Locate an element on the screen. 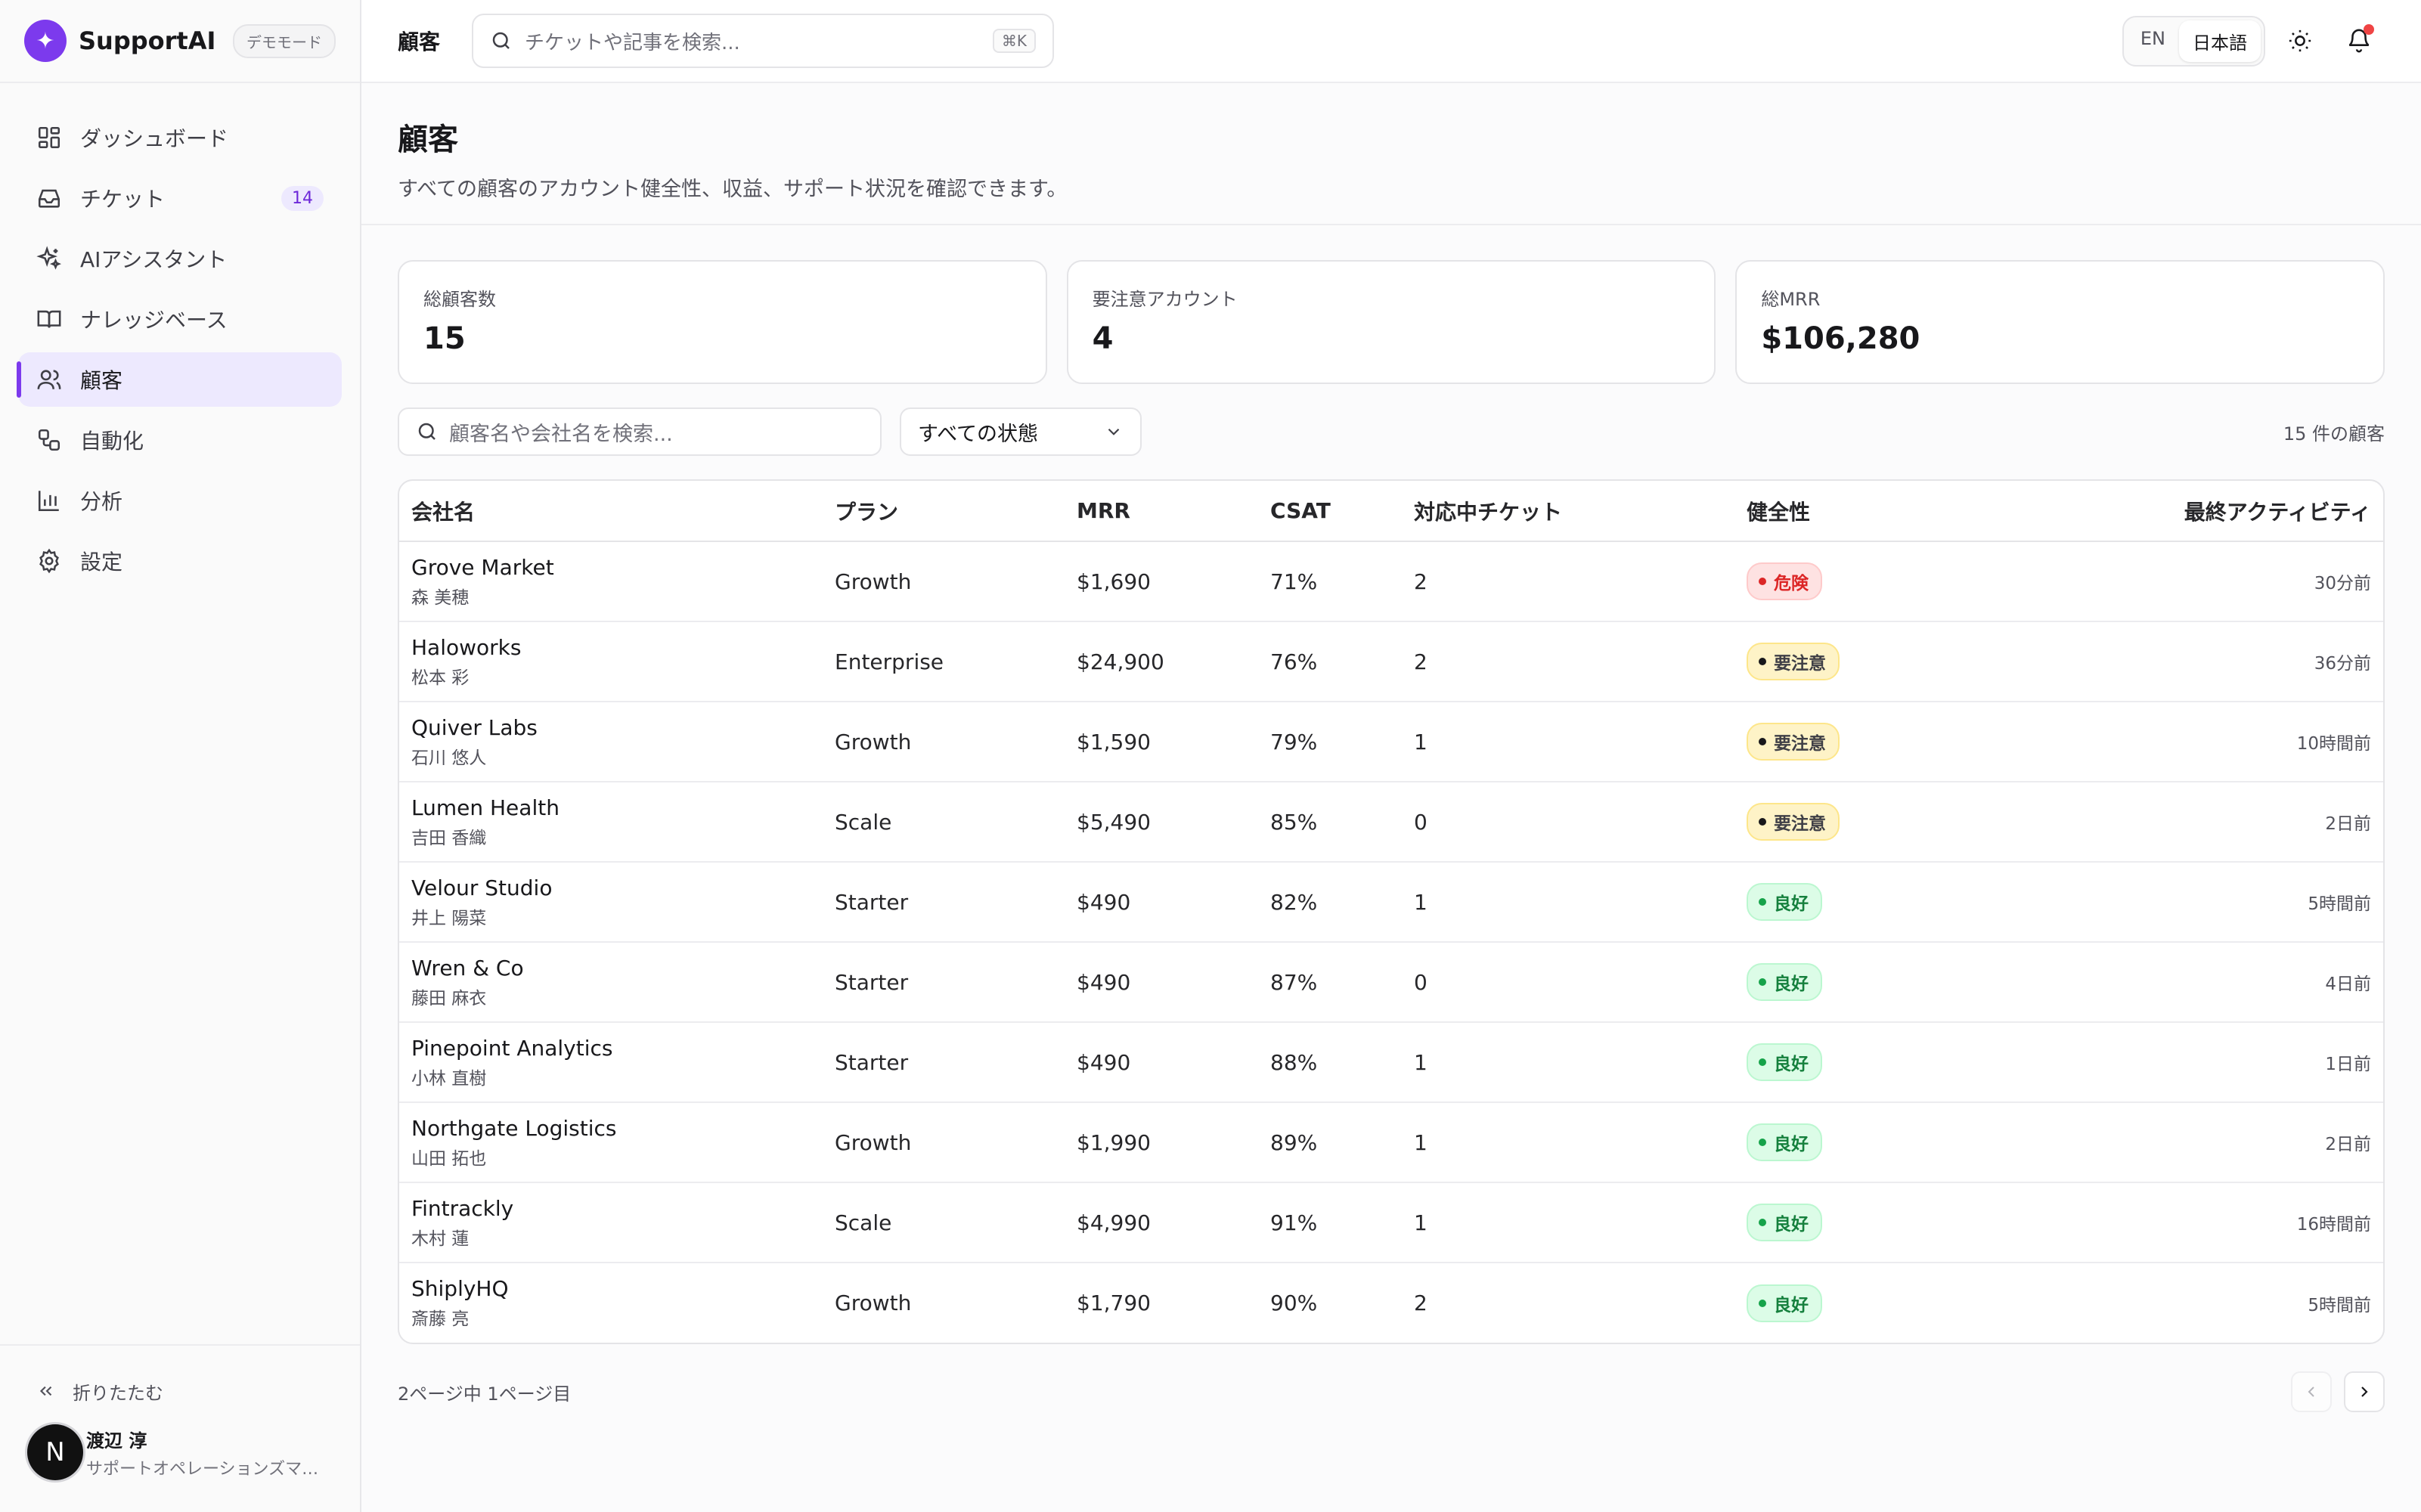 This screenshot has height=1512, width=2421. sidebar-item-knowledge-base: ナレッジベース is located at coordinates (180, 319).